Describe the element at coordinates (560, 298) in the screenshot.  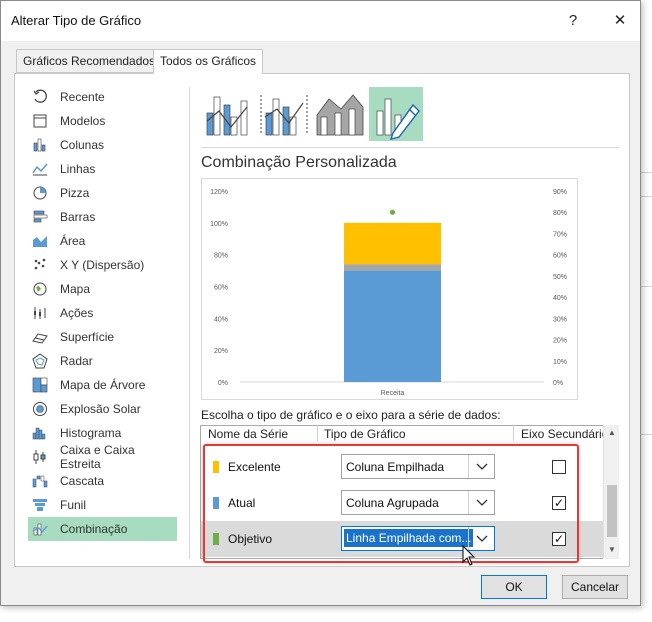
I see `y2-tick-label: 40%` at that location.